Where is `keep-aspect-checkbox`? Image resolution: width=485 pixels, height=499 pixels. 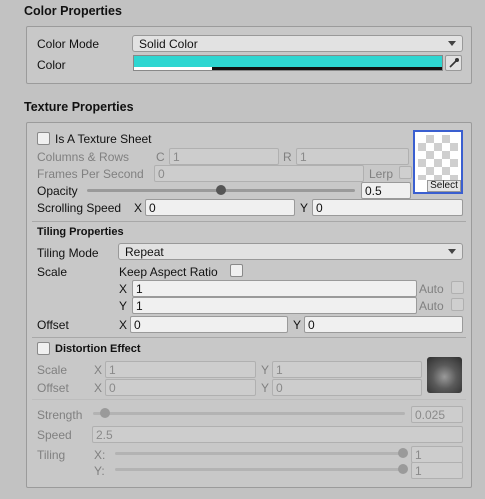 keep-aspect-checkbox is located at coordinates (236, 270).